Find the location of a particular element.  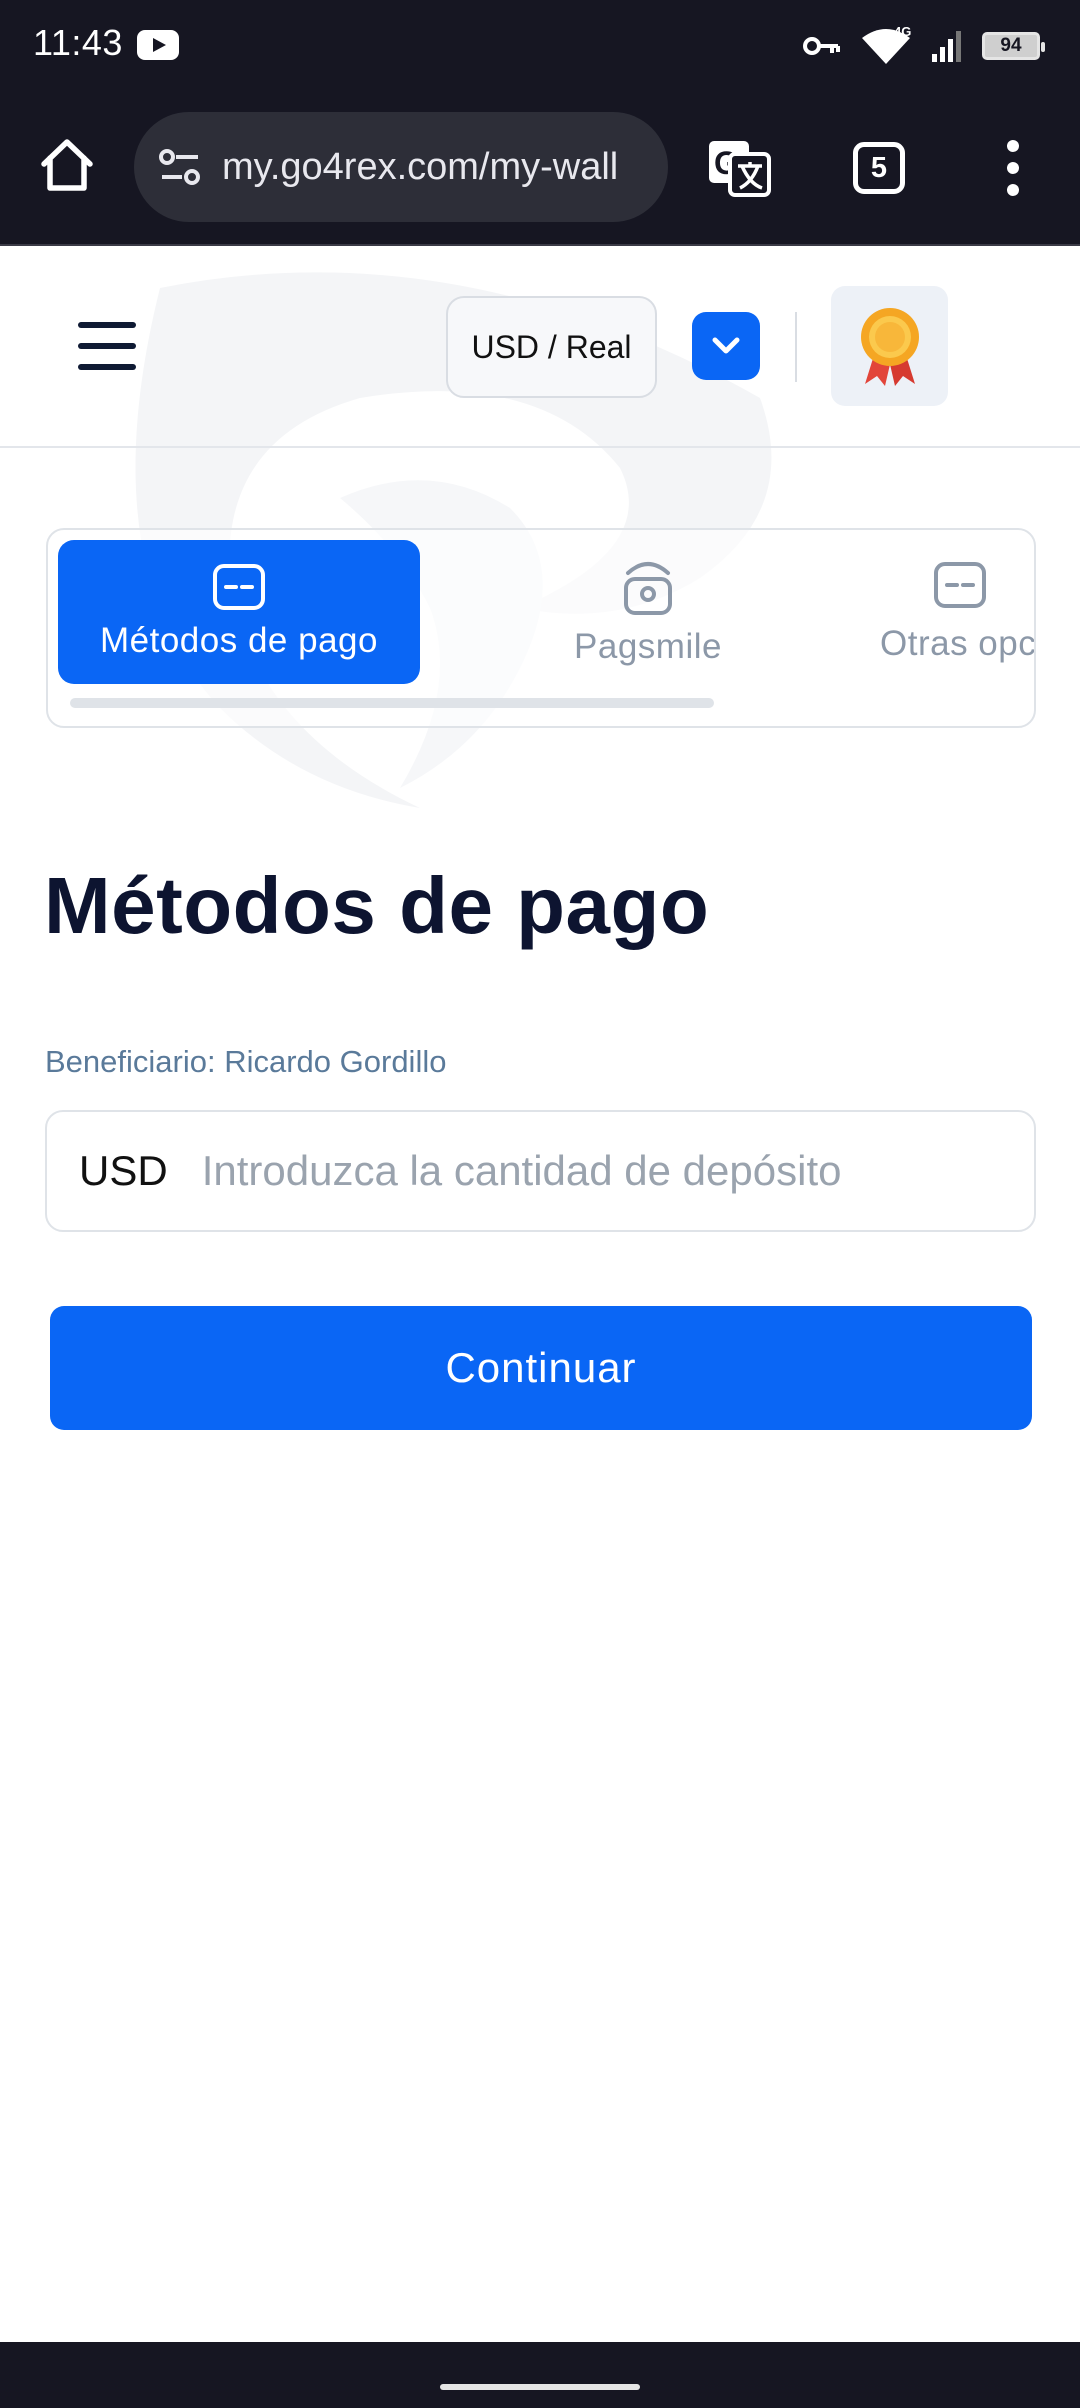

chevron-down-icon is located at coordinates (726, 345).